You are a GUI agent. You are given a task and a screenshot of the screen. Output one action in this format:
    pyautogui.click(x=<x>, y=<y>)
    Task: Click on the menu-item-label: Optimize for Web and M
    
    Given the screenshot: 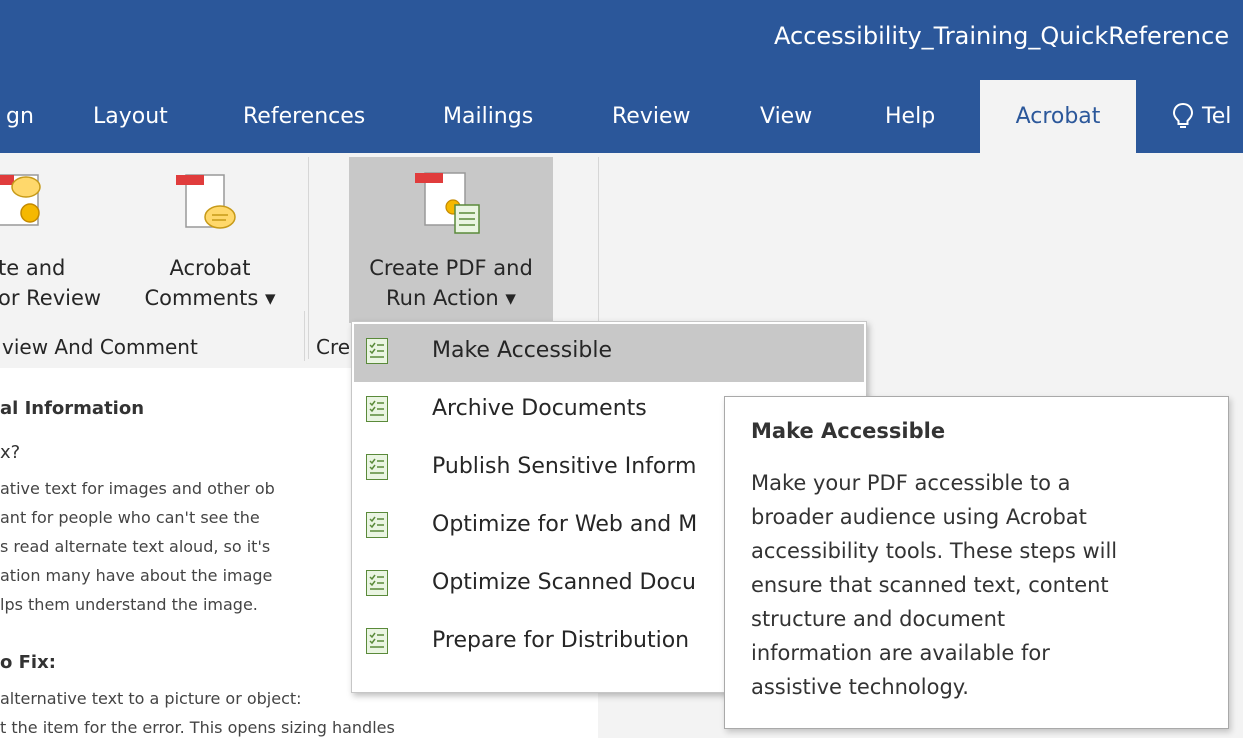 What is the action you would take?
    pyautogui.click(x=565, y=524)
    